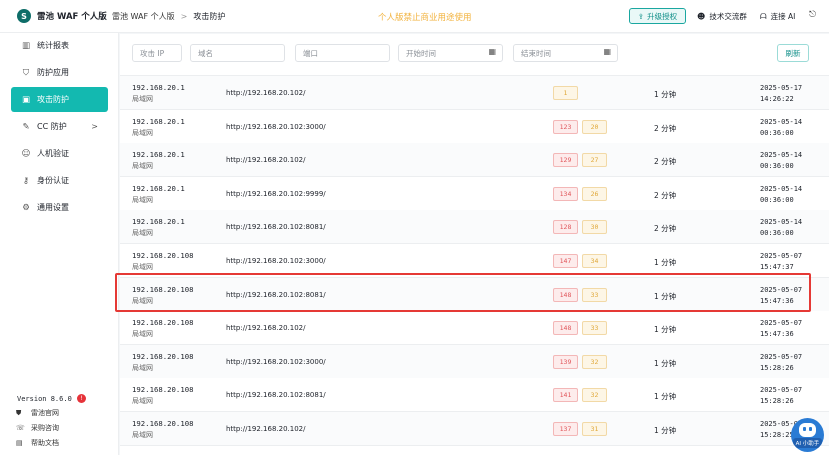  Describe the element at coordinates (763, 16) in the screenshot. I see `ai-icon: ᗩ` at that location.